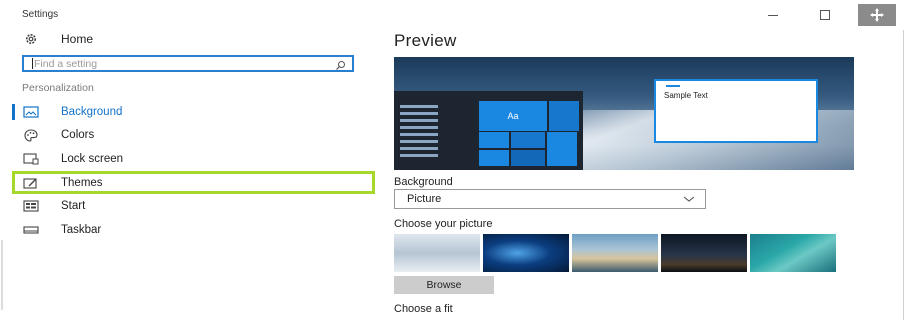 The image size is (907, 320). What do you see at coordinates (443, 224) in the screenshot?
I see `choose-picture-label: Choose your picture` at bounding box center [443, 224].